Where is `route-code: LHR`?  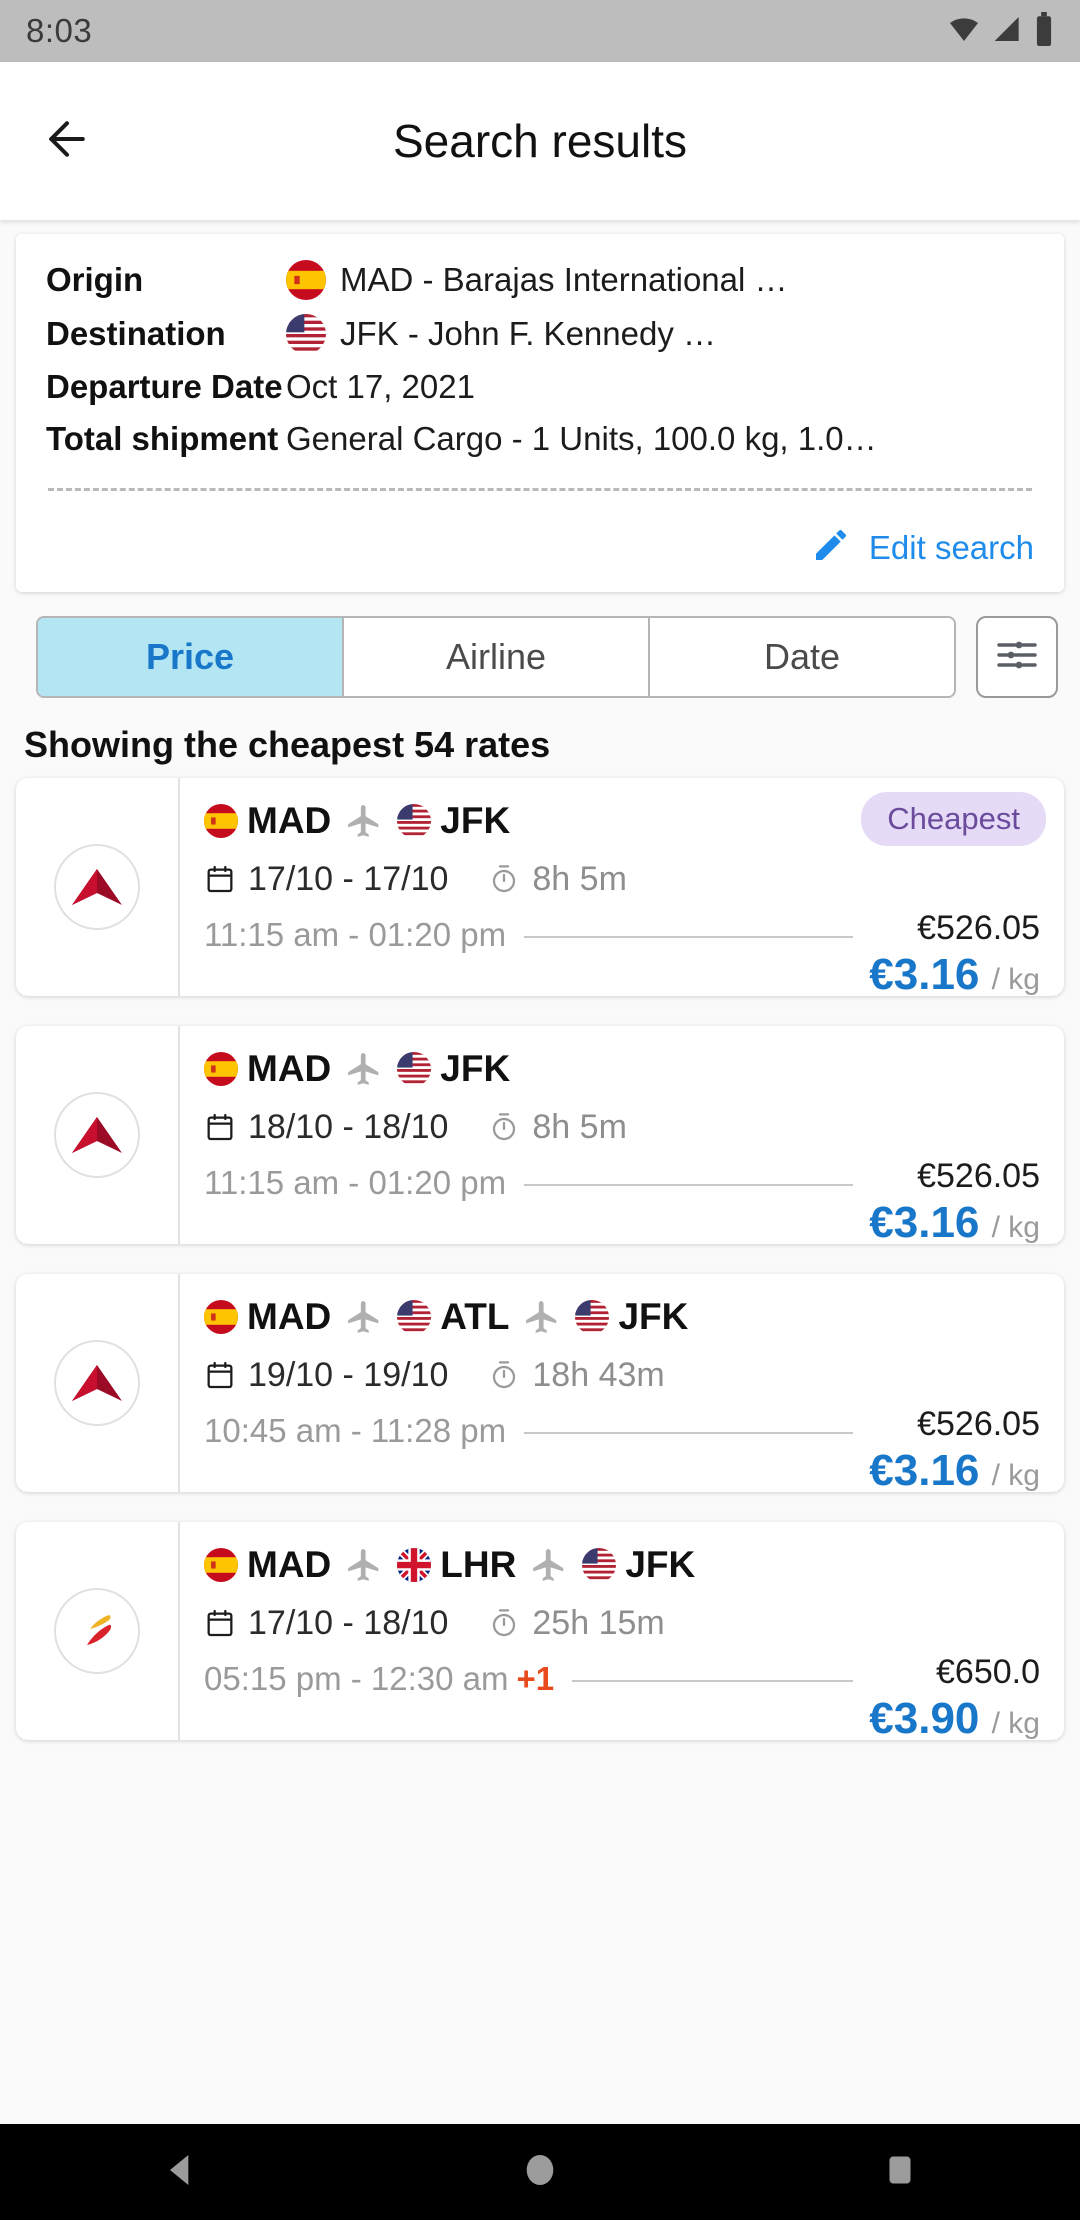 route-code: LHR is located at coordinates (478, 1564).